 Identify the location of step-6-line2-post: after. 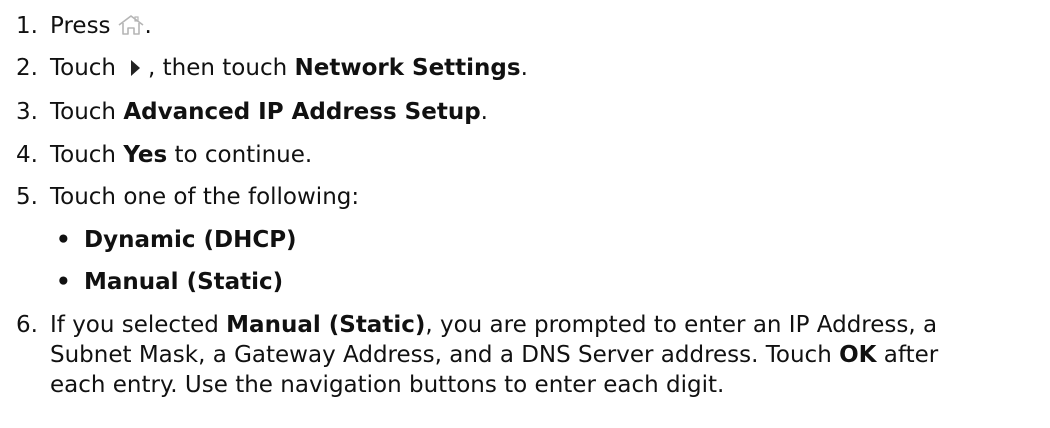
(911, 355).